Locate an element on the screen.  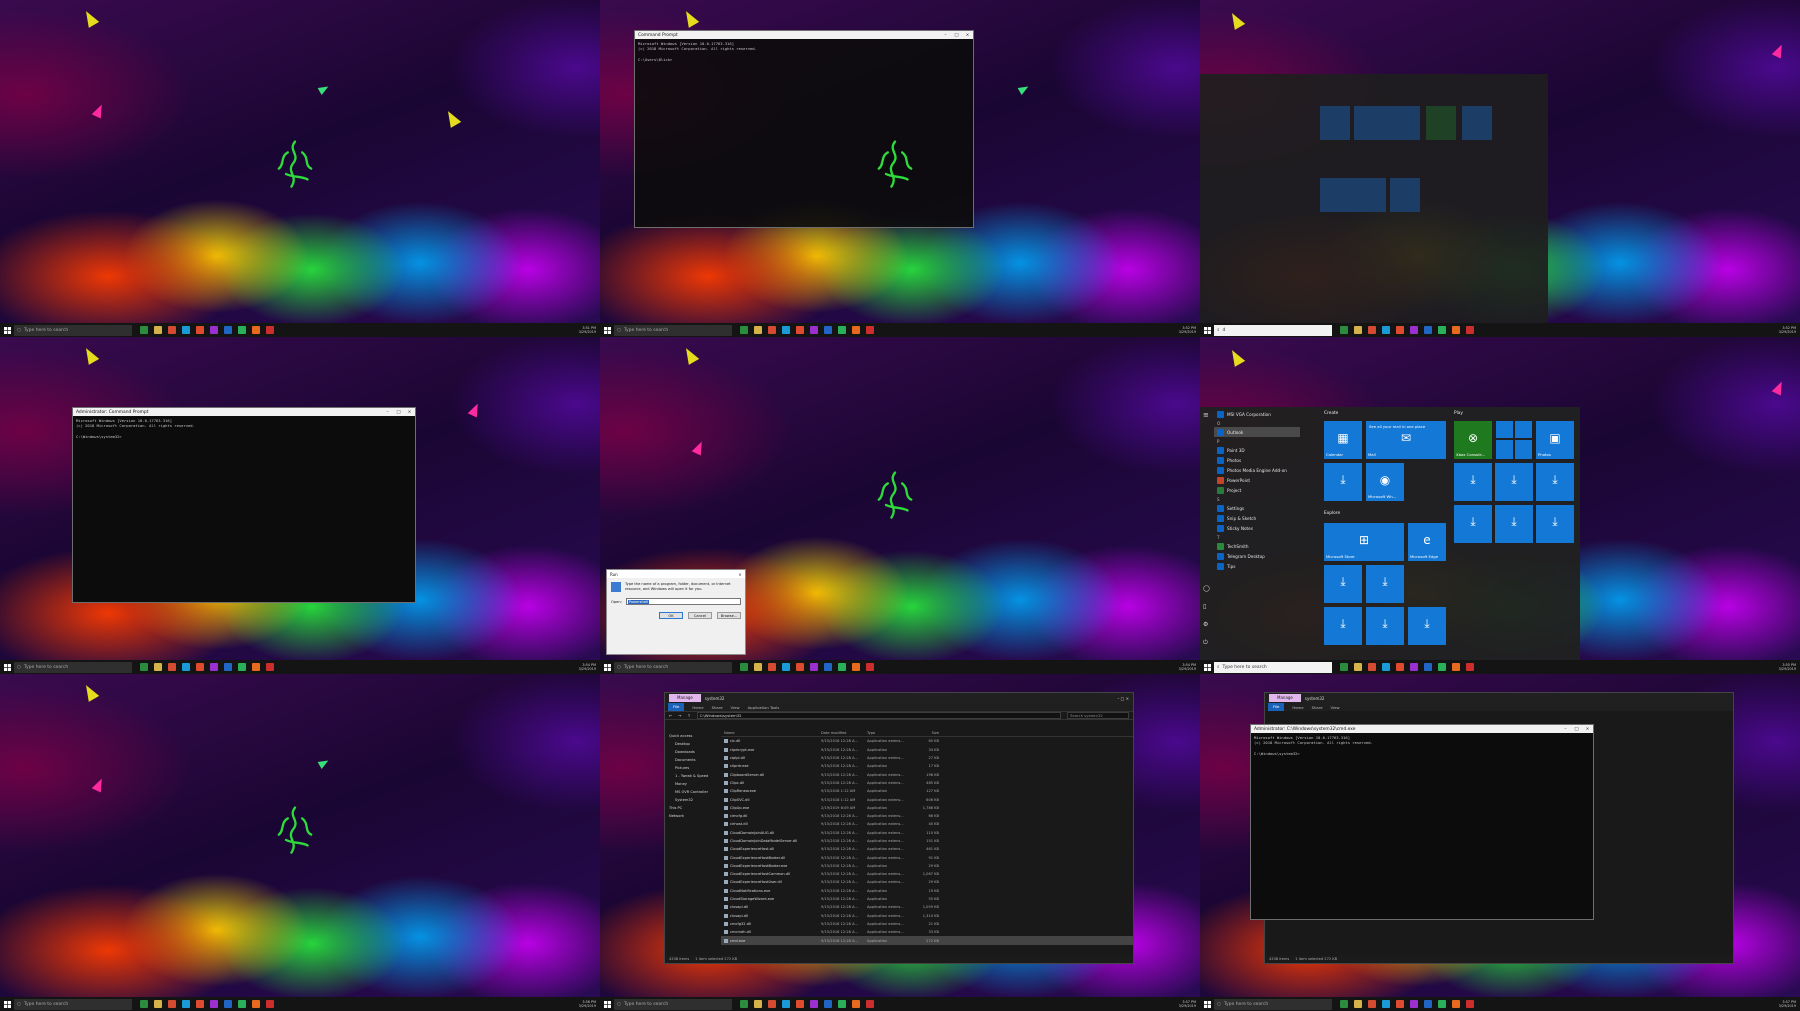
nav-item: 1 - Tweak & Speed is located at coordinates (693, 776).